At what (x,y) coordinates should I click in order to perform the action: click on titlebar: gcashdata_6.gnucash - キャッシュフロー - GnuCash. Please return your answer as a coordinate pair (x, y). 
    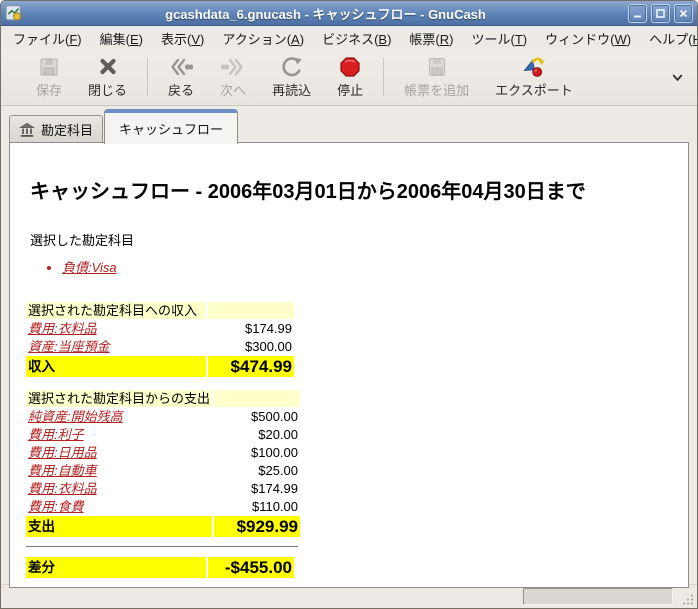
    Looking at the image, I should click on (349, 13).